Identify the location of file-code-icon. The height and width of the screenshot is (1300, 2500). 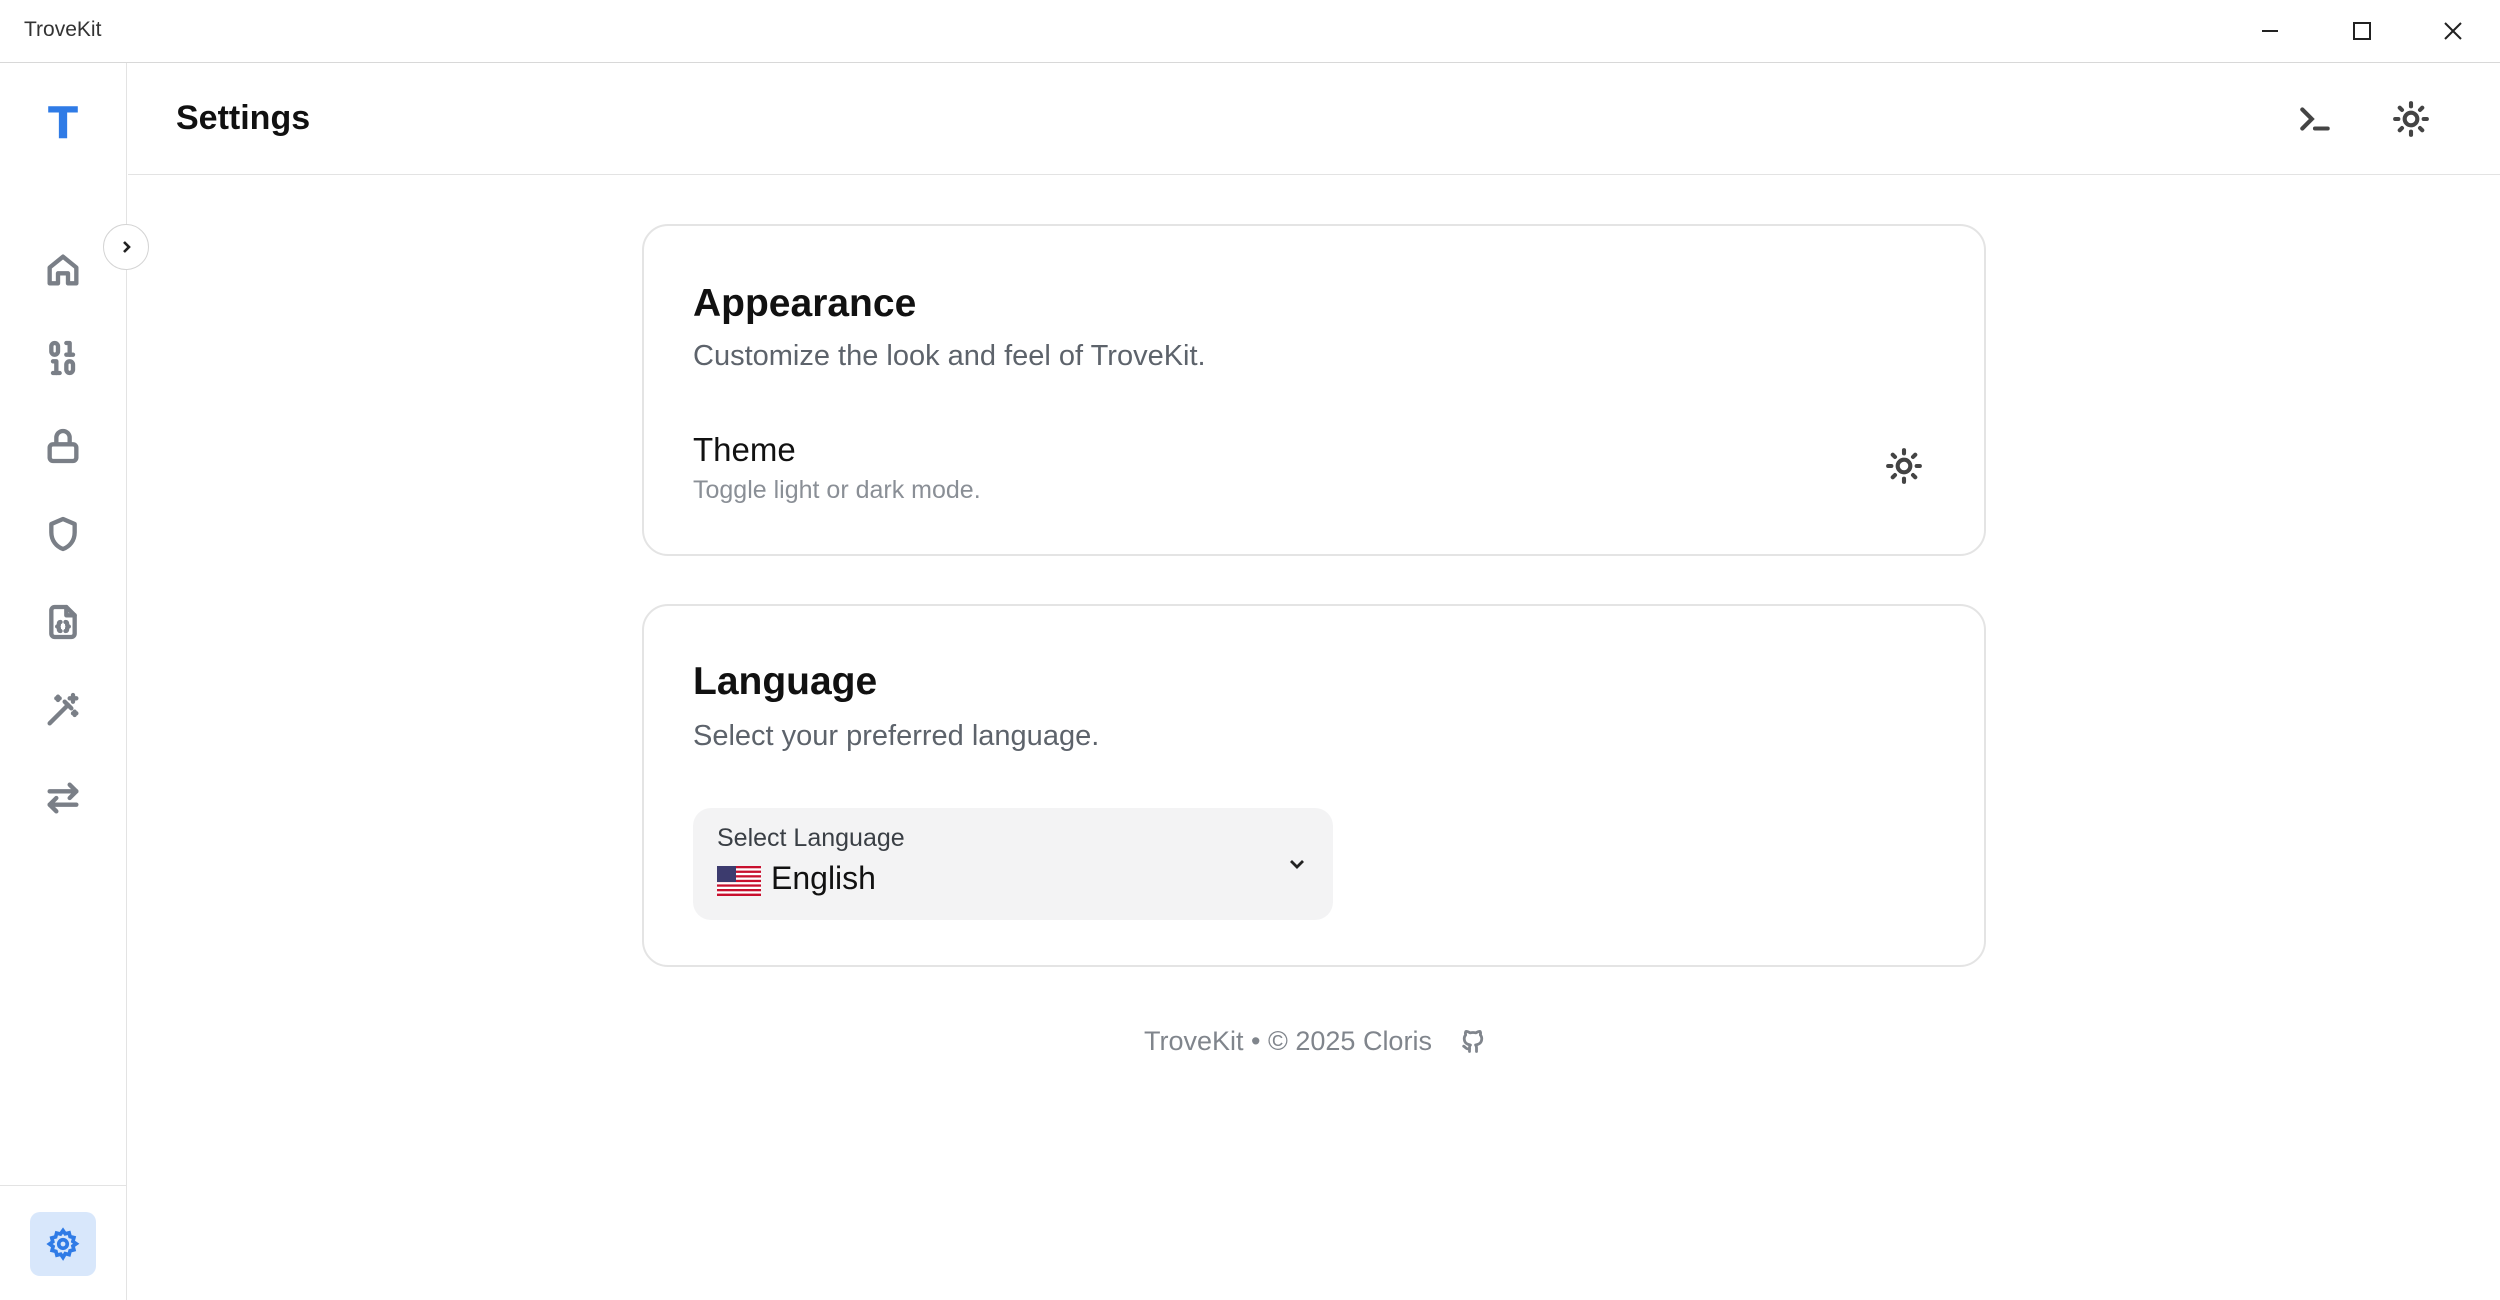
(63, 622).